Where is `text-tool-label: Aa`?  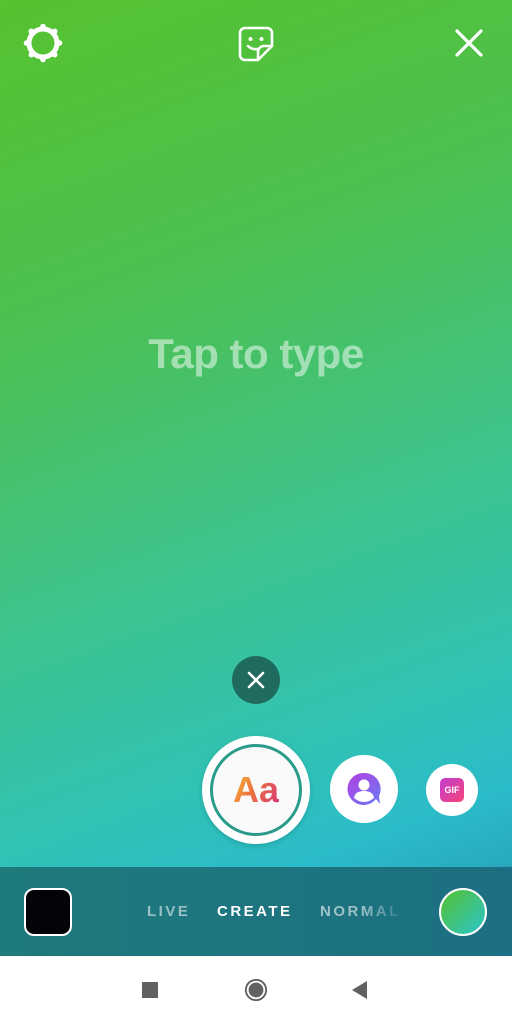
text-tool-label: Aa is located at coordinates (256, 789).